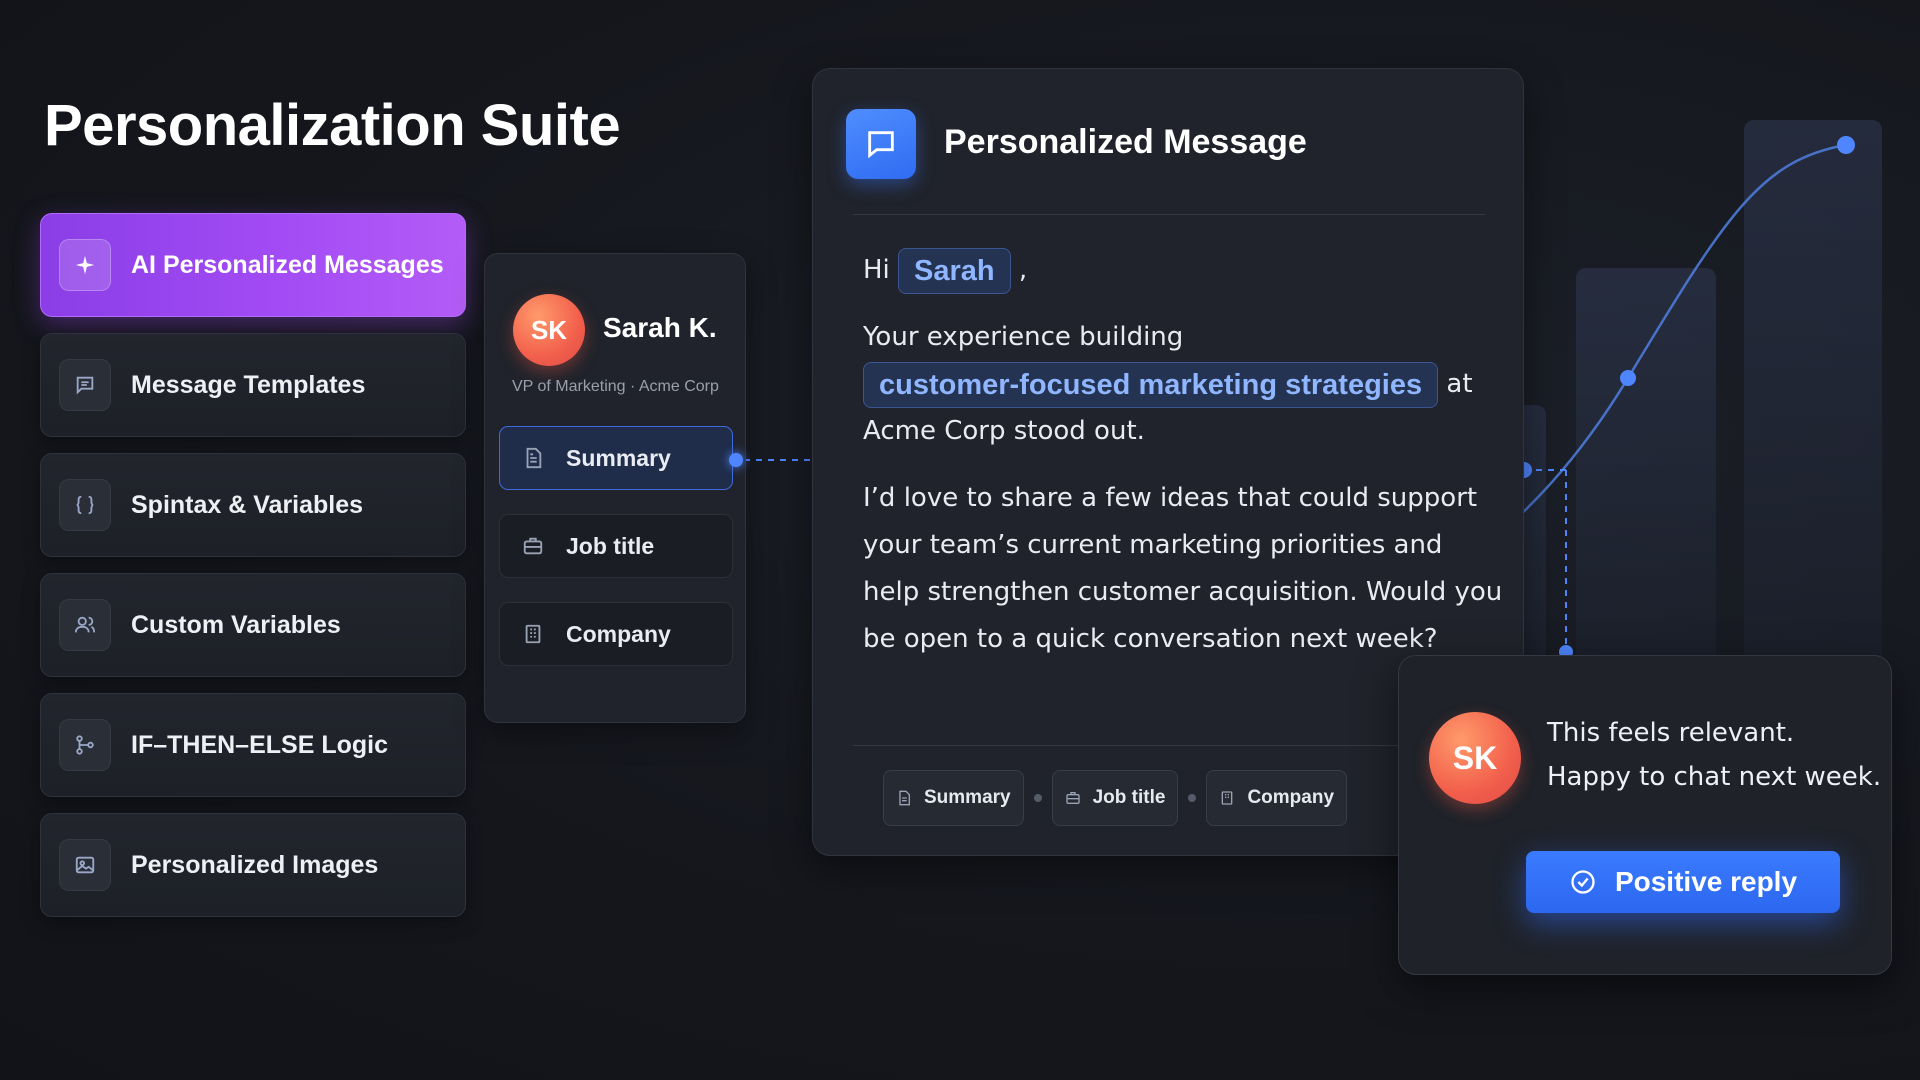  I want to click on paragraph-text: Your experience building, so click(1023, 337).